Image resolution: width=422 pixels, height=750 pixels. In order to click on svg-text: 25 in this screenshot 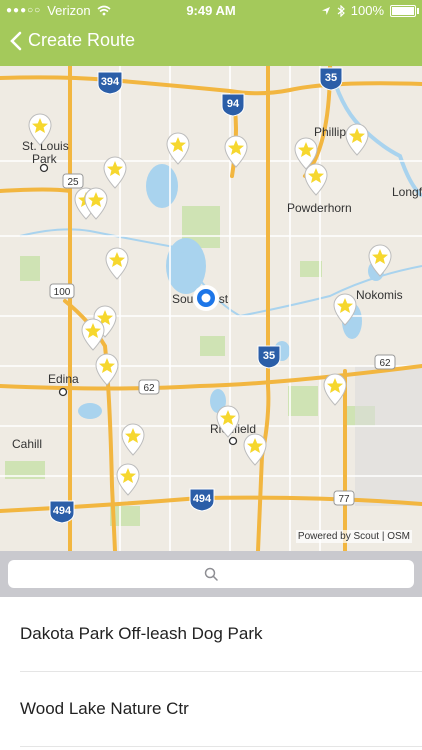, I will do `click(73, 182)`.